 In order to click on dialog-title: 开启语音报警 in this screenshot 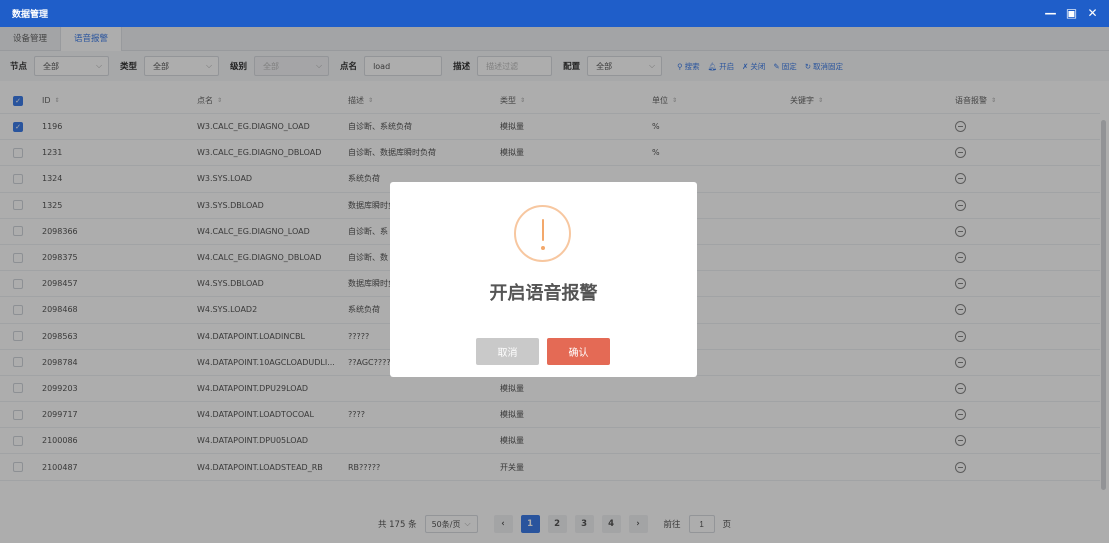, I will do `click(543, 293)`.